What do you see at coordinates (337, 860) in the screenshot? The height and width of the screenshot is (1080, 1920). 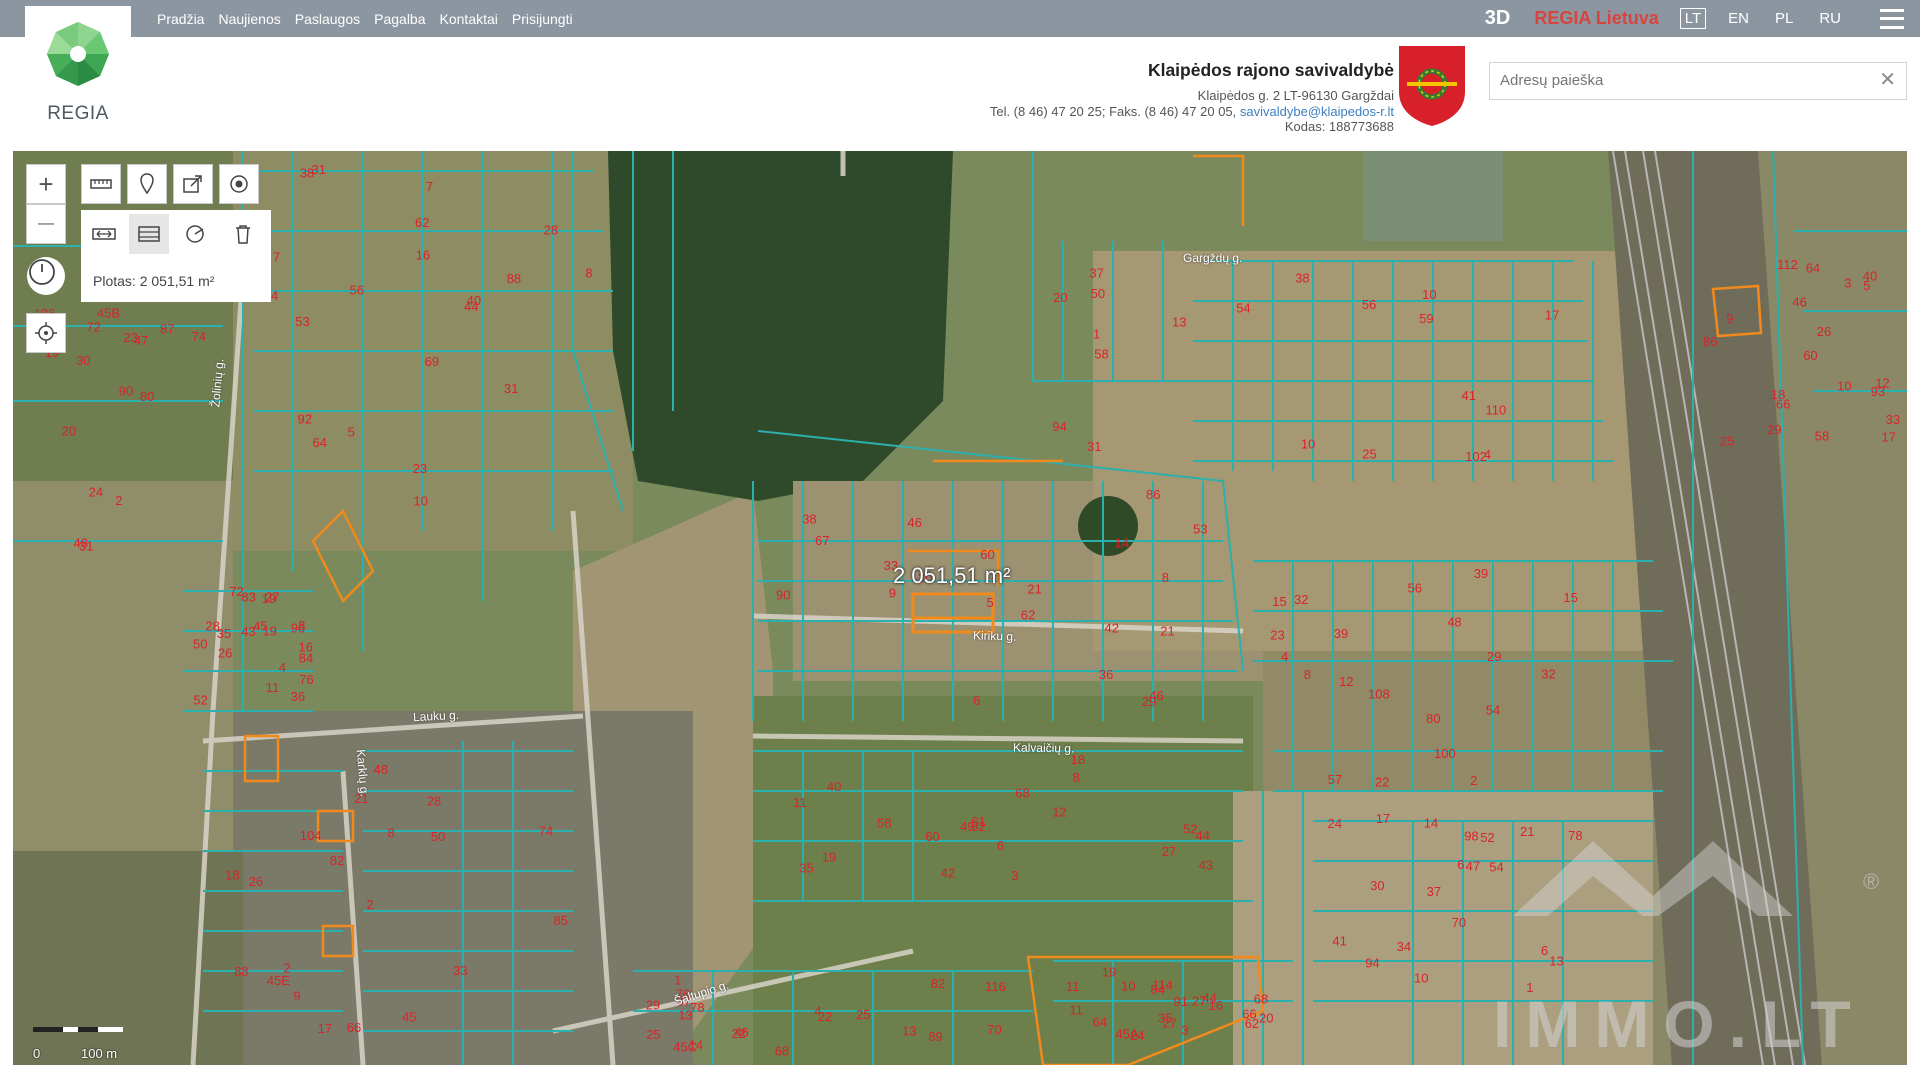 I see `parcel-number-label: 82` at bounding box center [337, 860].